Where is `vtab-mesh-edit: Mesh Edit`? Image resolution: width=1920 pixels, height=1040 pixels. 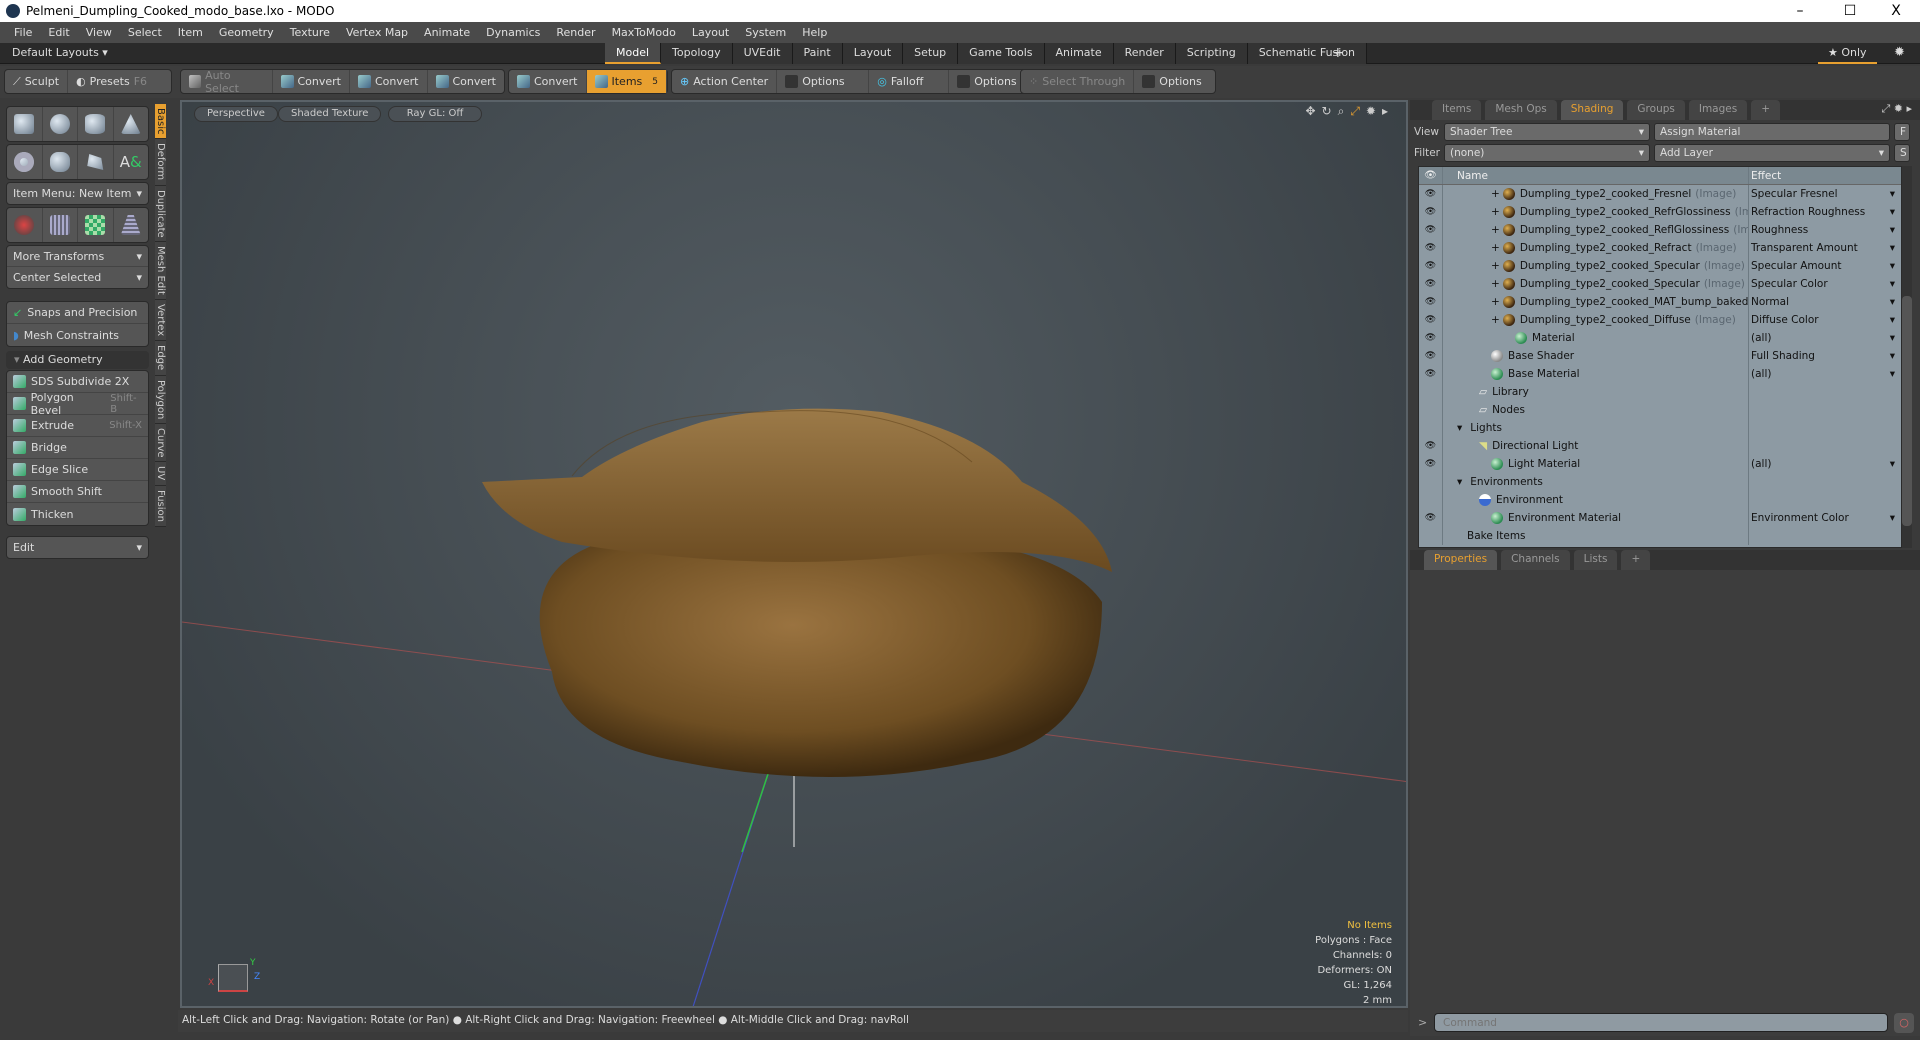 vtab-mesh-edit: Mesh Edit is located at coordinates (160, 271).